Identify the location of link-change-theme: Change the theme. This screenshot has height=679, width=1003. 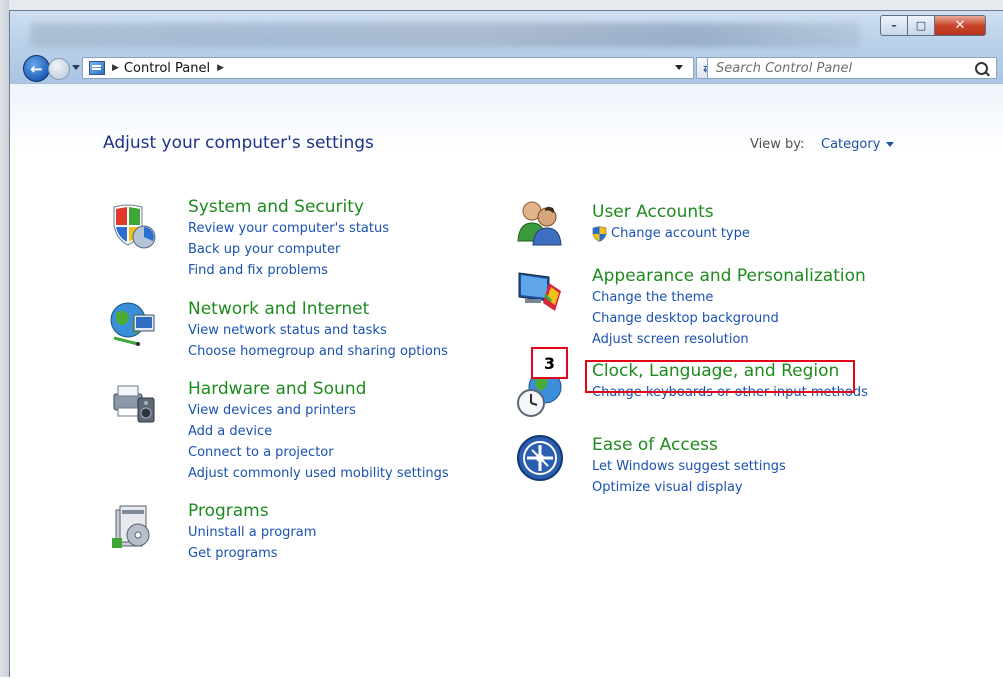
(729, 297).